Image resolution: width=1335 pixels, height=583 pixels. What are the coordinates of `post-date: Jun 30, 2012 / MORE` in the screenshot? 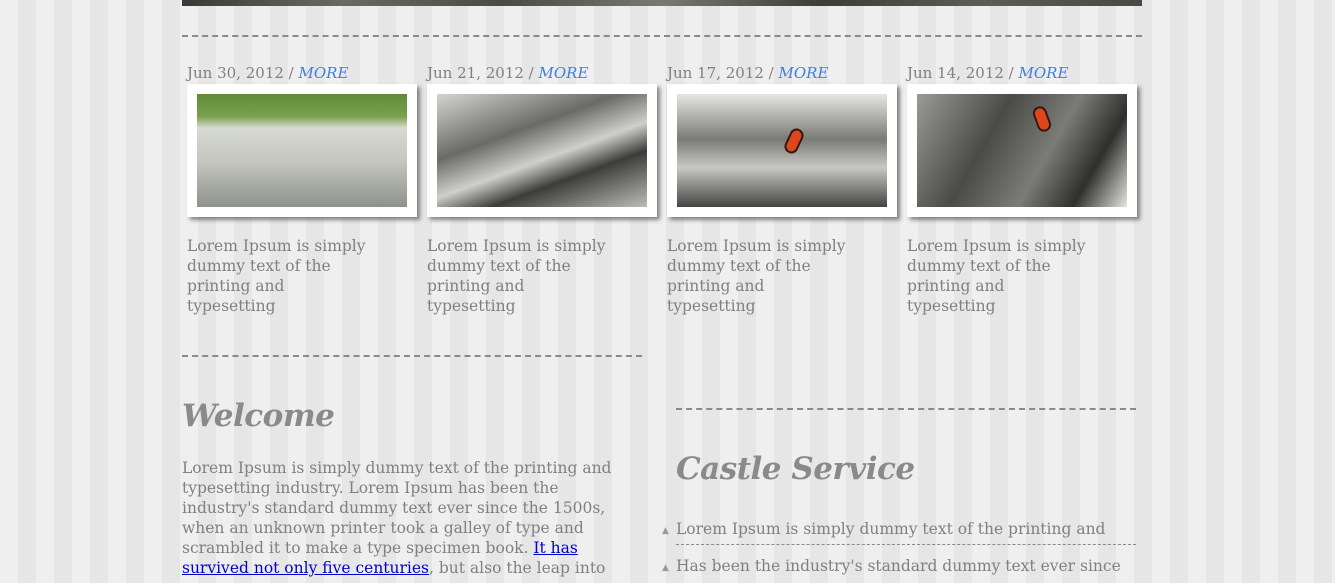 It's located at (304, 73).